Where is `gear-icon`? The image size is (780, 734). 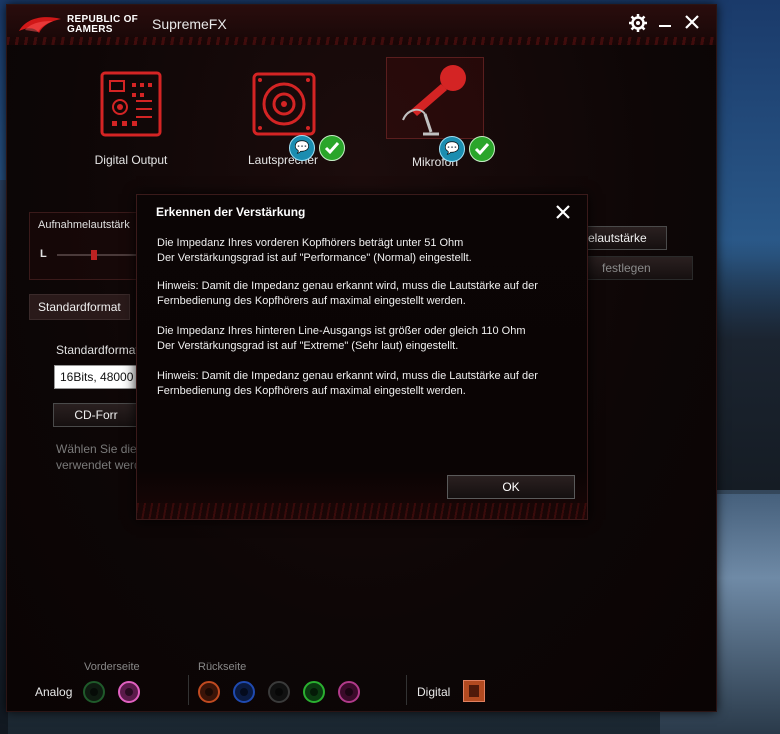 gear-icon is located at coordinates (638, 23).